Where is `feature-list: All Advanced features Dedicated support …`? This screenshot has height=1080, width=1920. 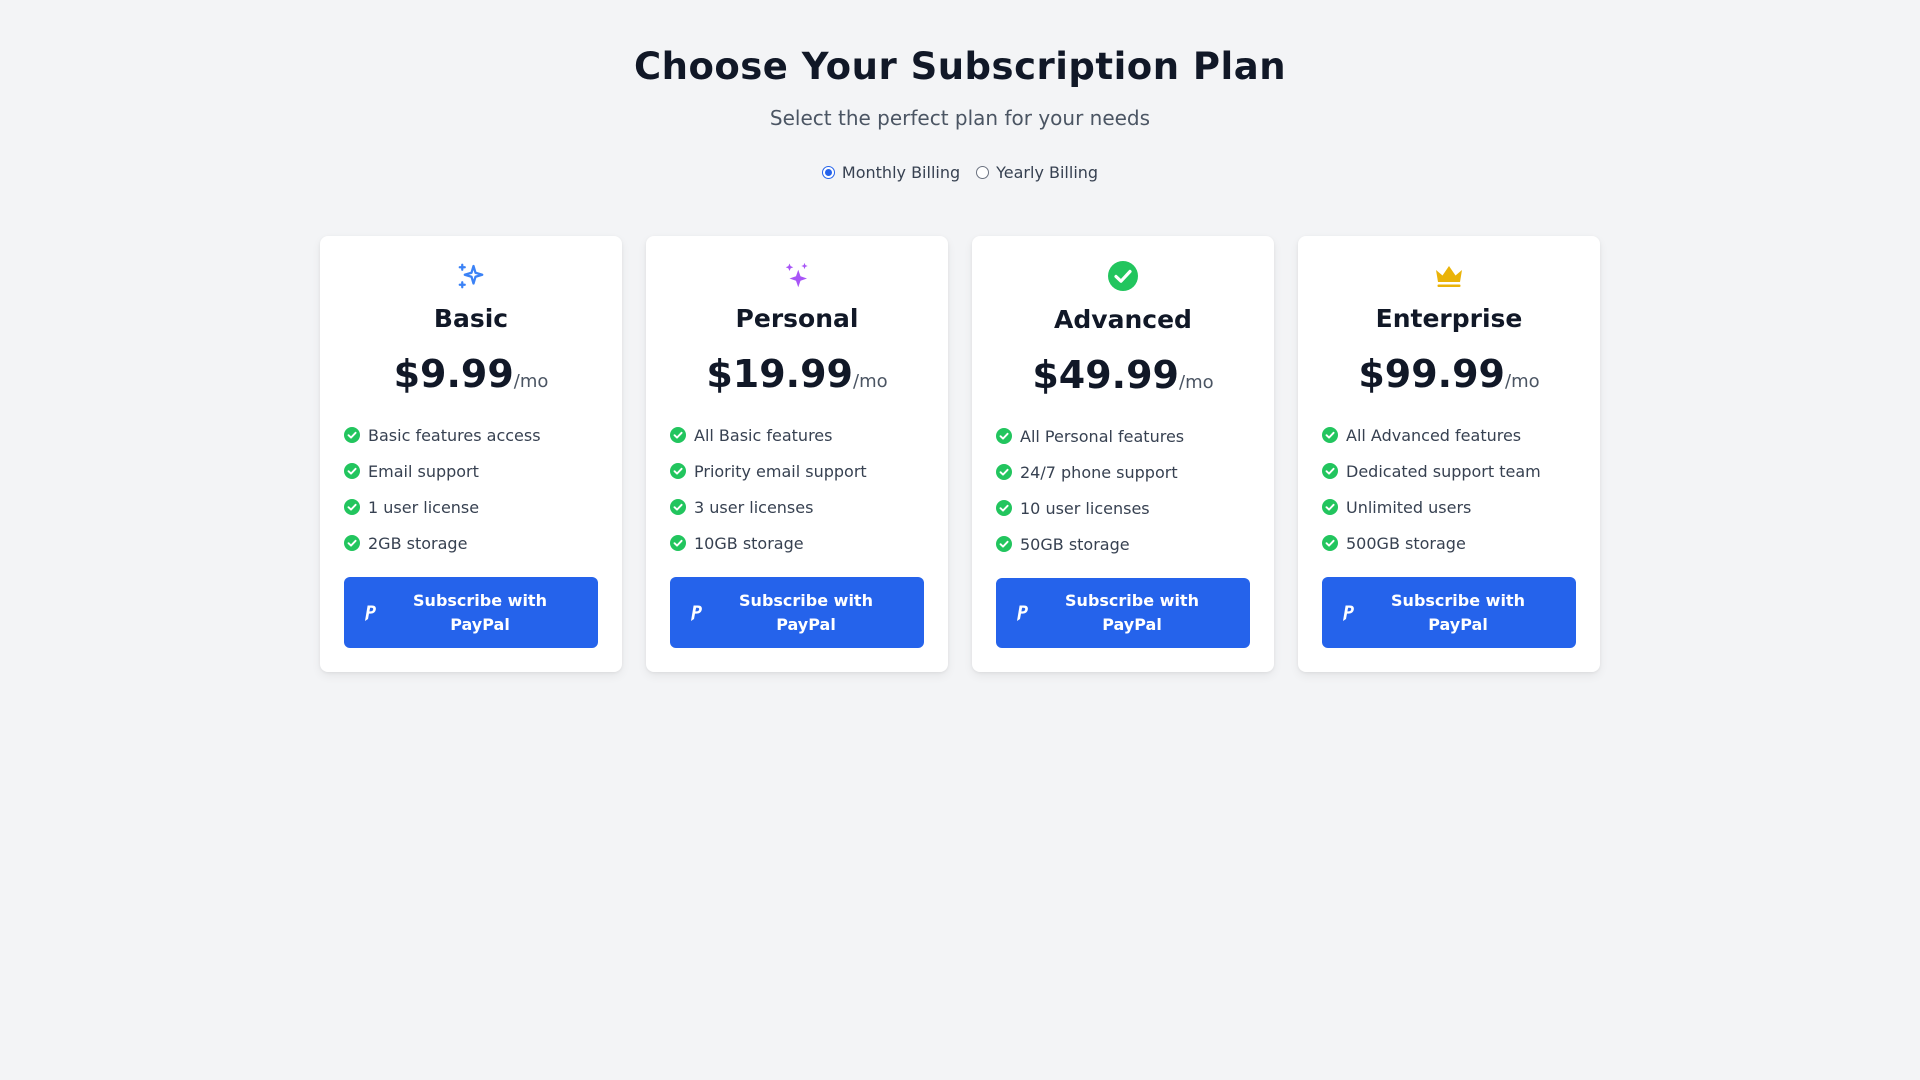 feature-list: All Advanced features Dedicated support … is located at coordinates (1449, 489).